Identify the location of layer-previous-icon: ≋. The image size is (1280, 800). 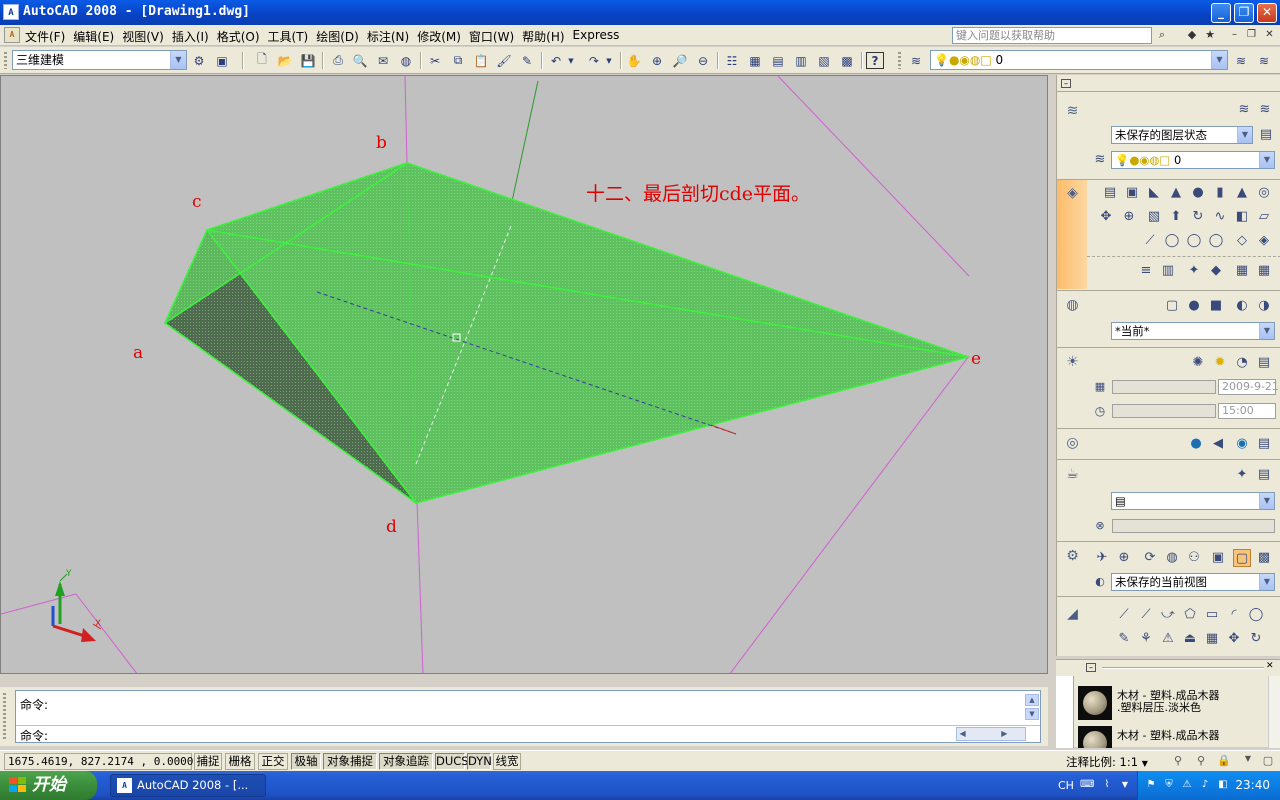
(1264, 60).